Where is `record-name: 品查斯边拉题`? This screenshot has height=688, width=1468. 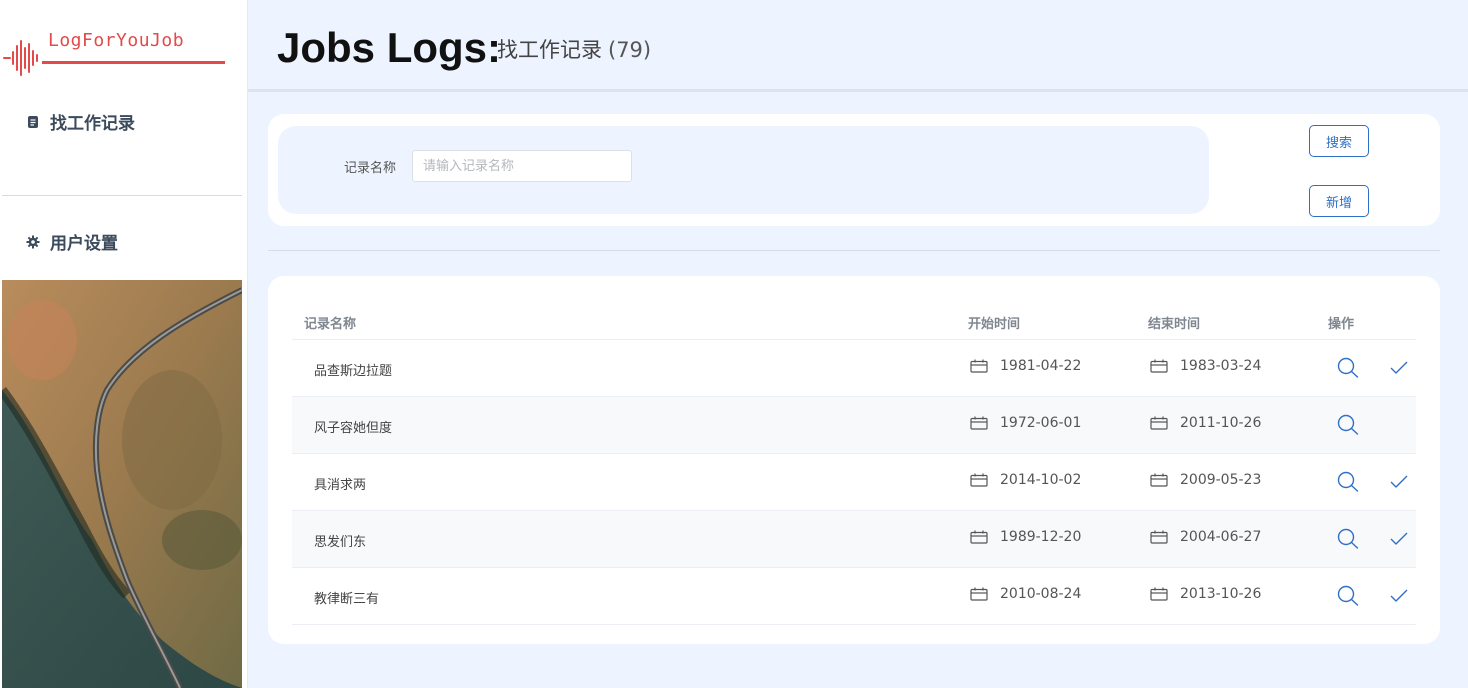
record-name: 品查斯边拉题 is located at coordinates (353, 371).